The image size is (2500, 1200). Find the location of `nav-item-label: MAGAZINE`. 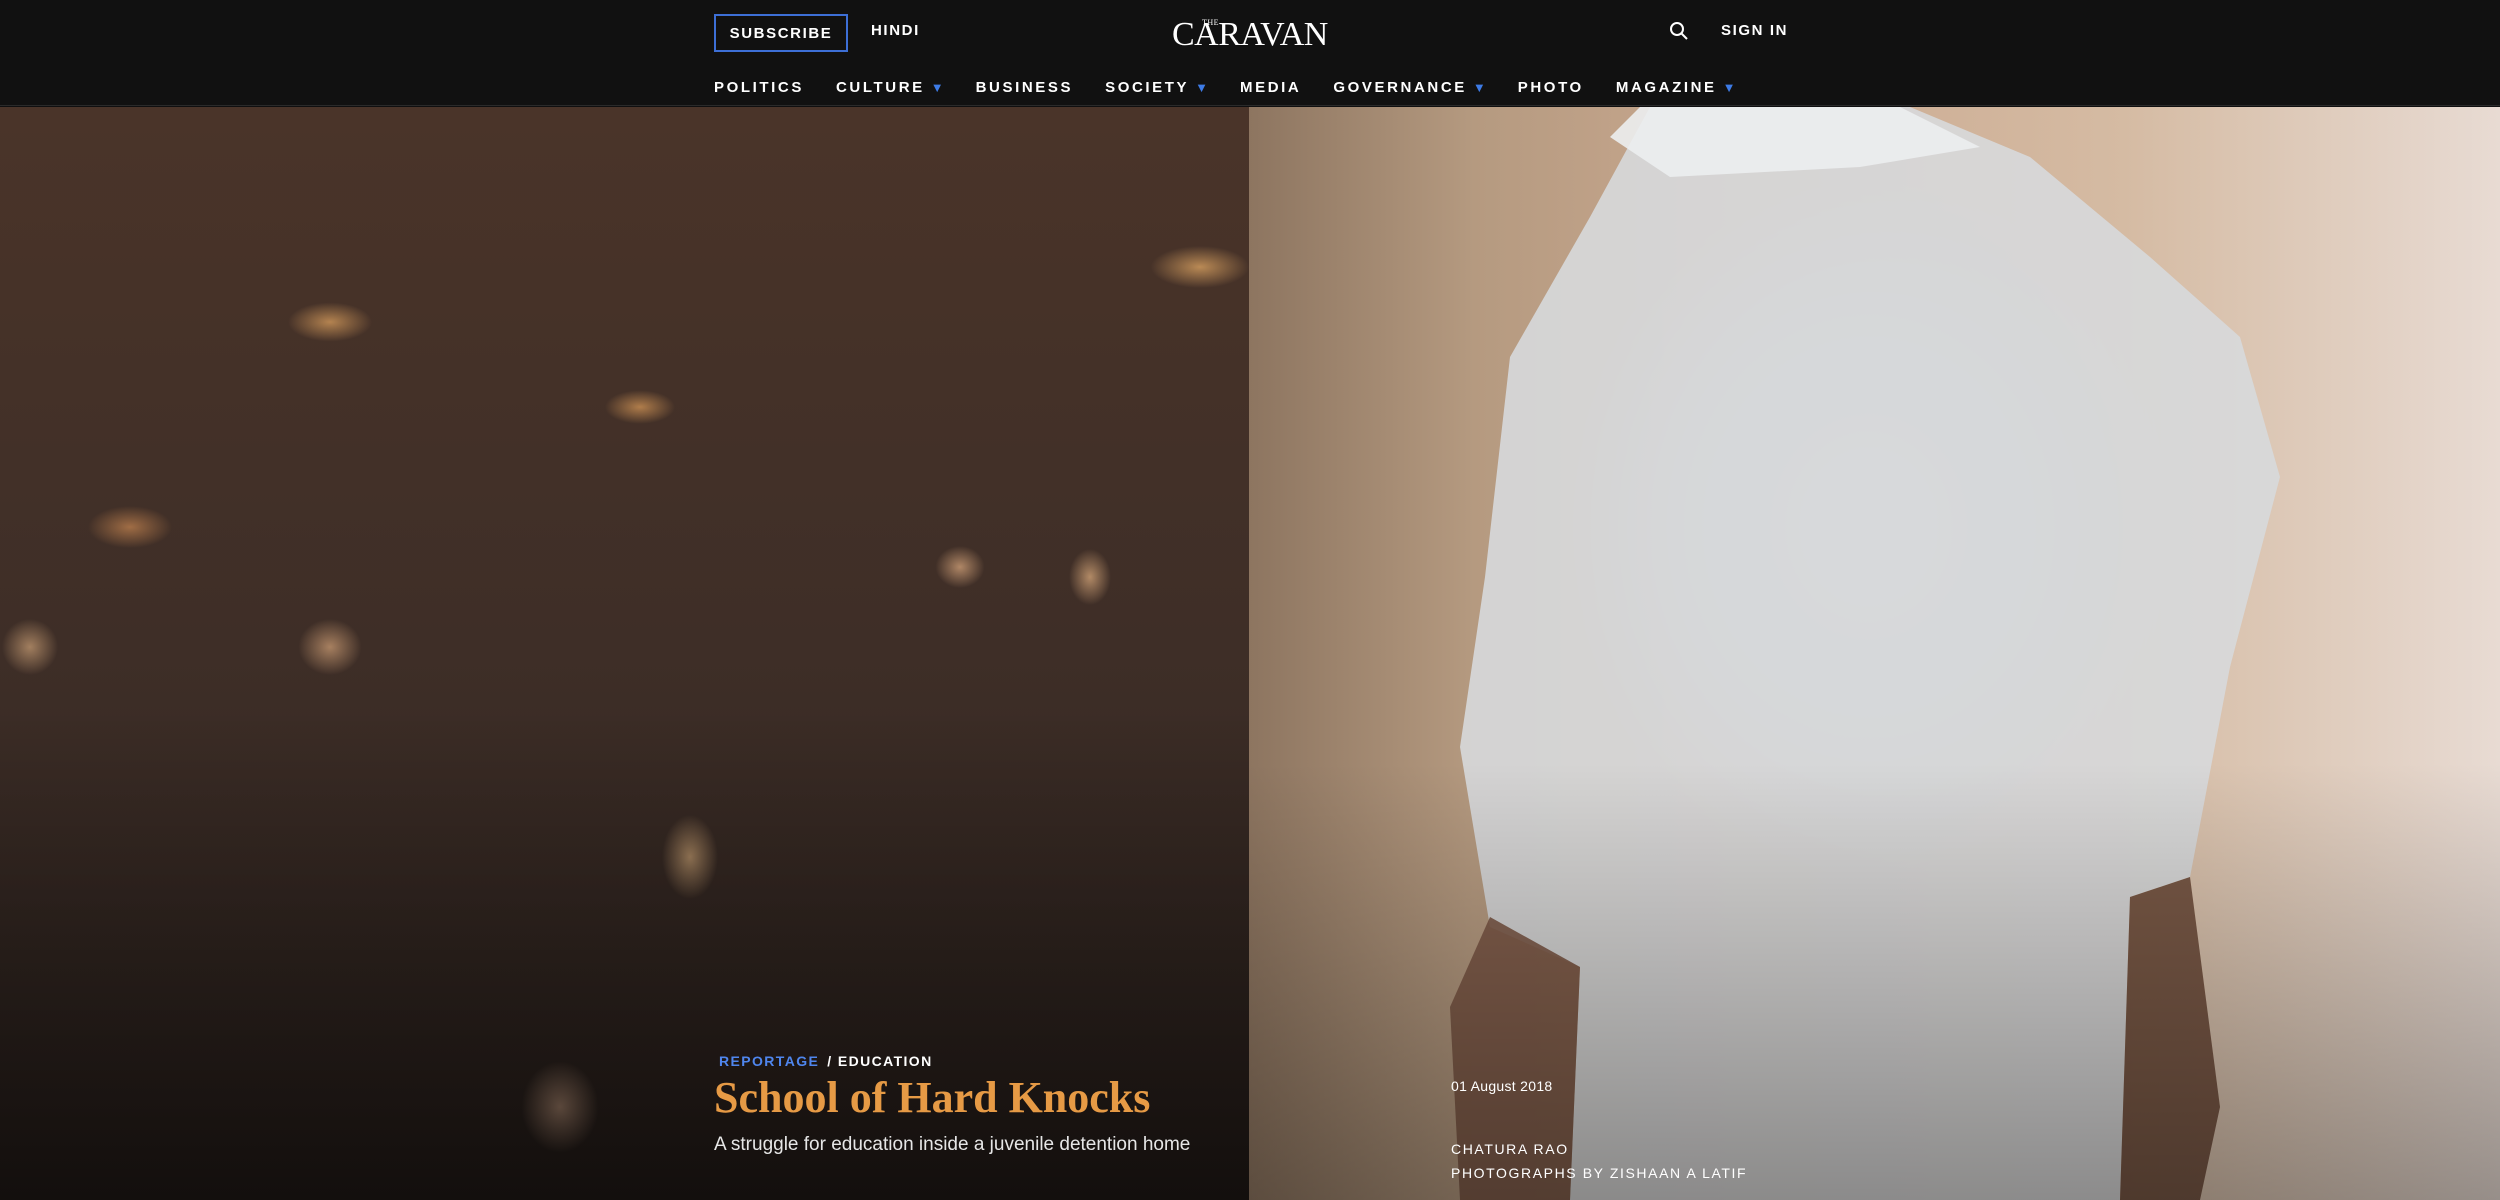

nav-item-label: MAGAZINE is located at coordinates (1666, 87).